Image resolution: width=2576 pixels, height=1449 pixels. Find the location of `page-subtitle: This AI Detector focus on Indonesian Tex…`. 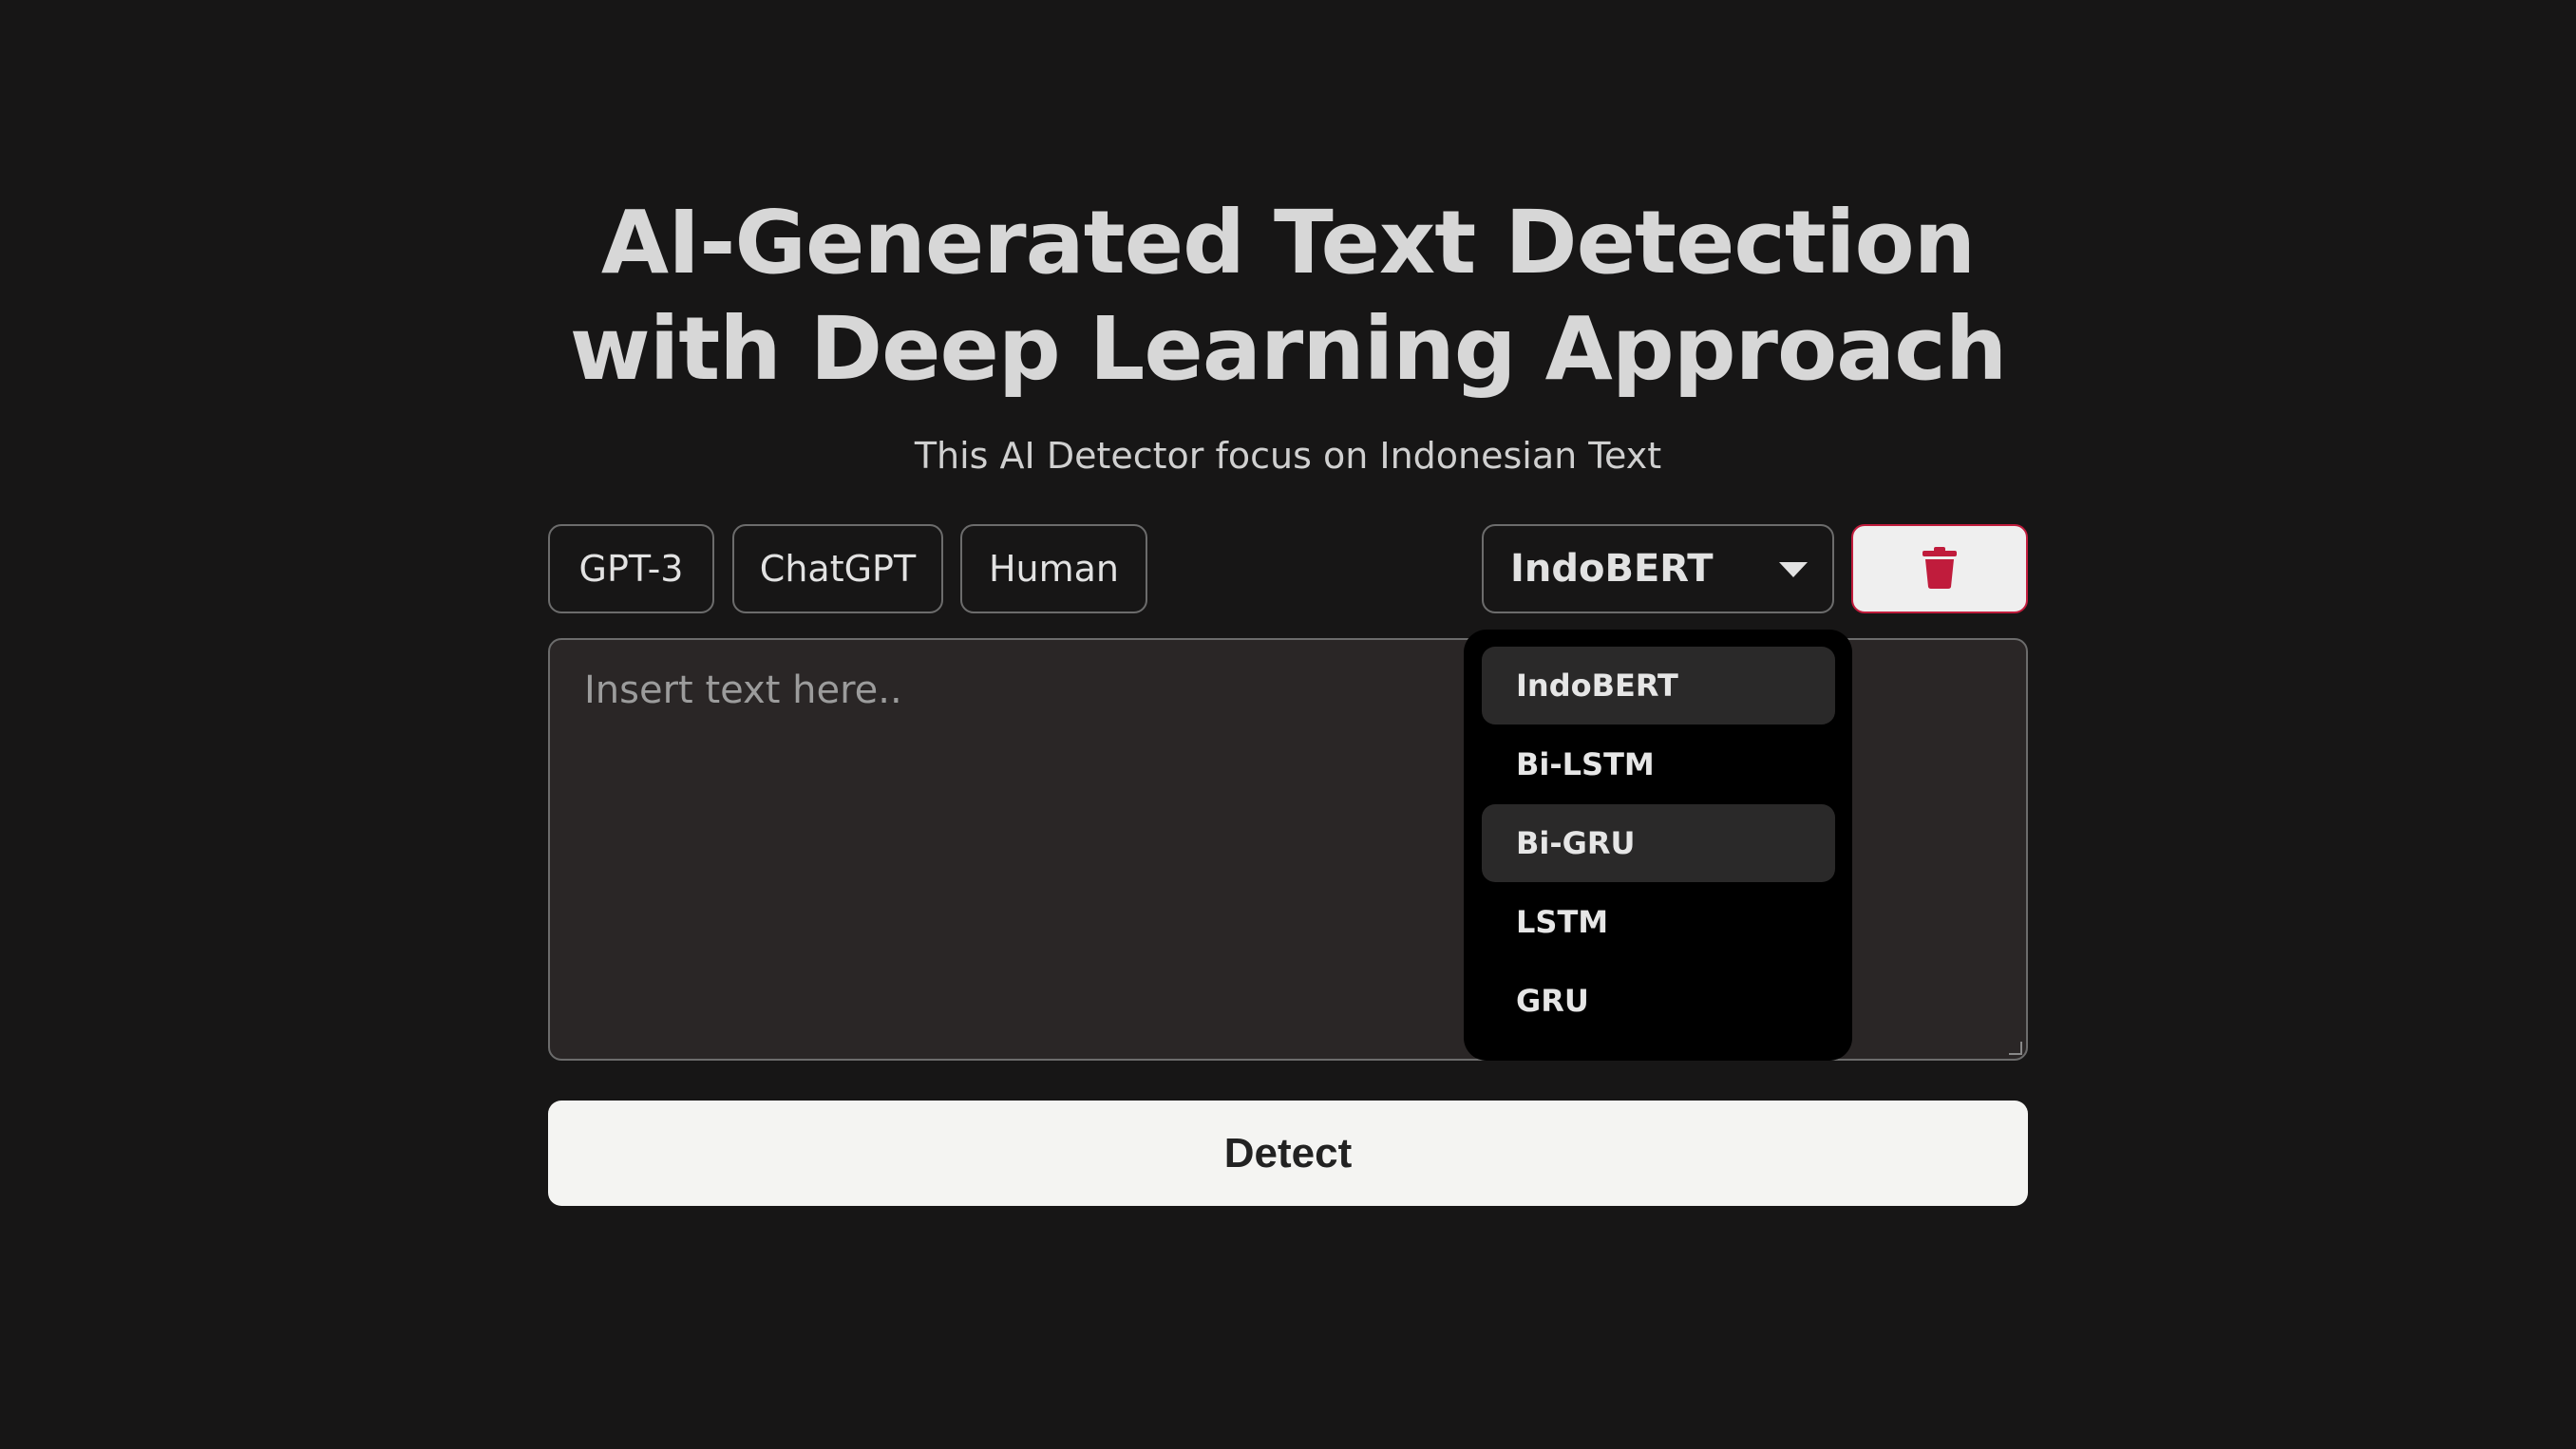

page-subtitle: This AI Detector focus on Indonesian Tex… is located at coordinates (1288, 456).